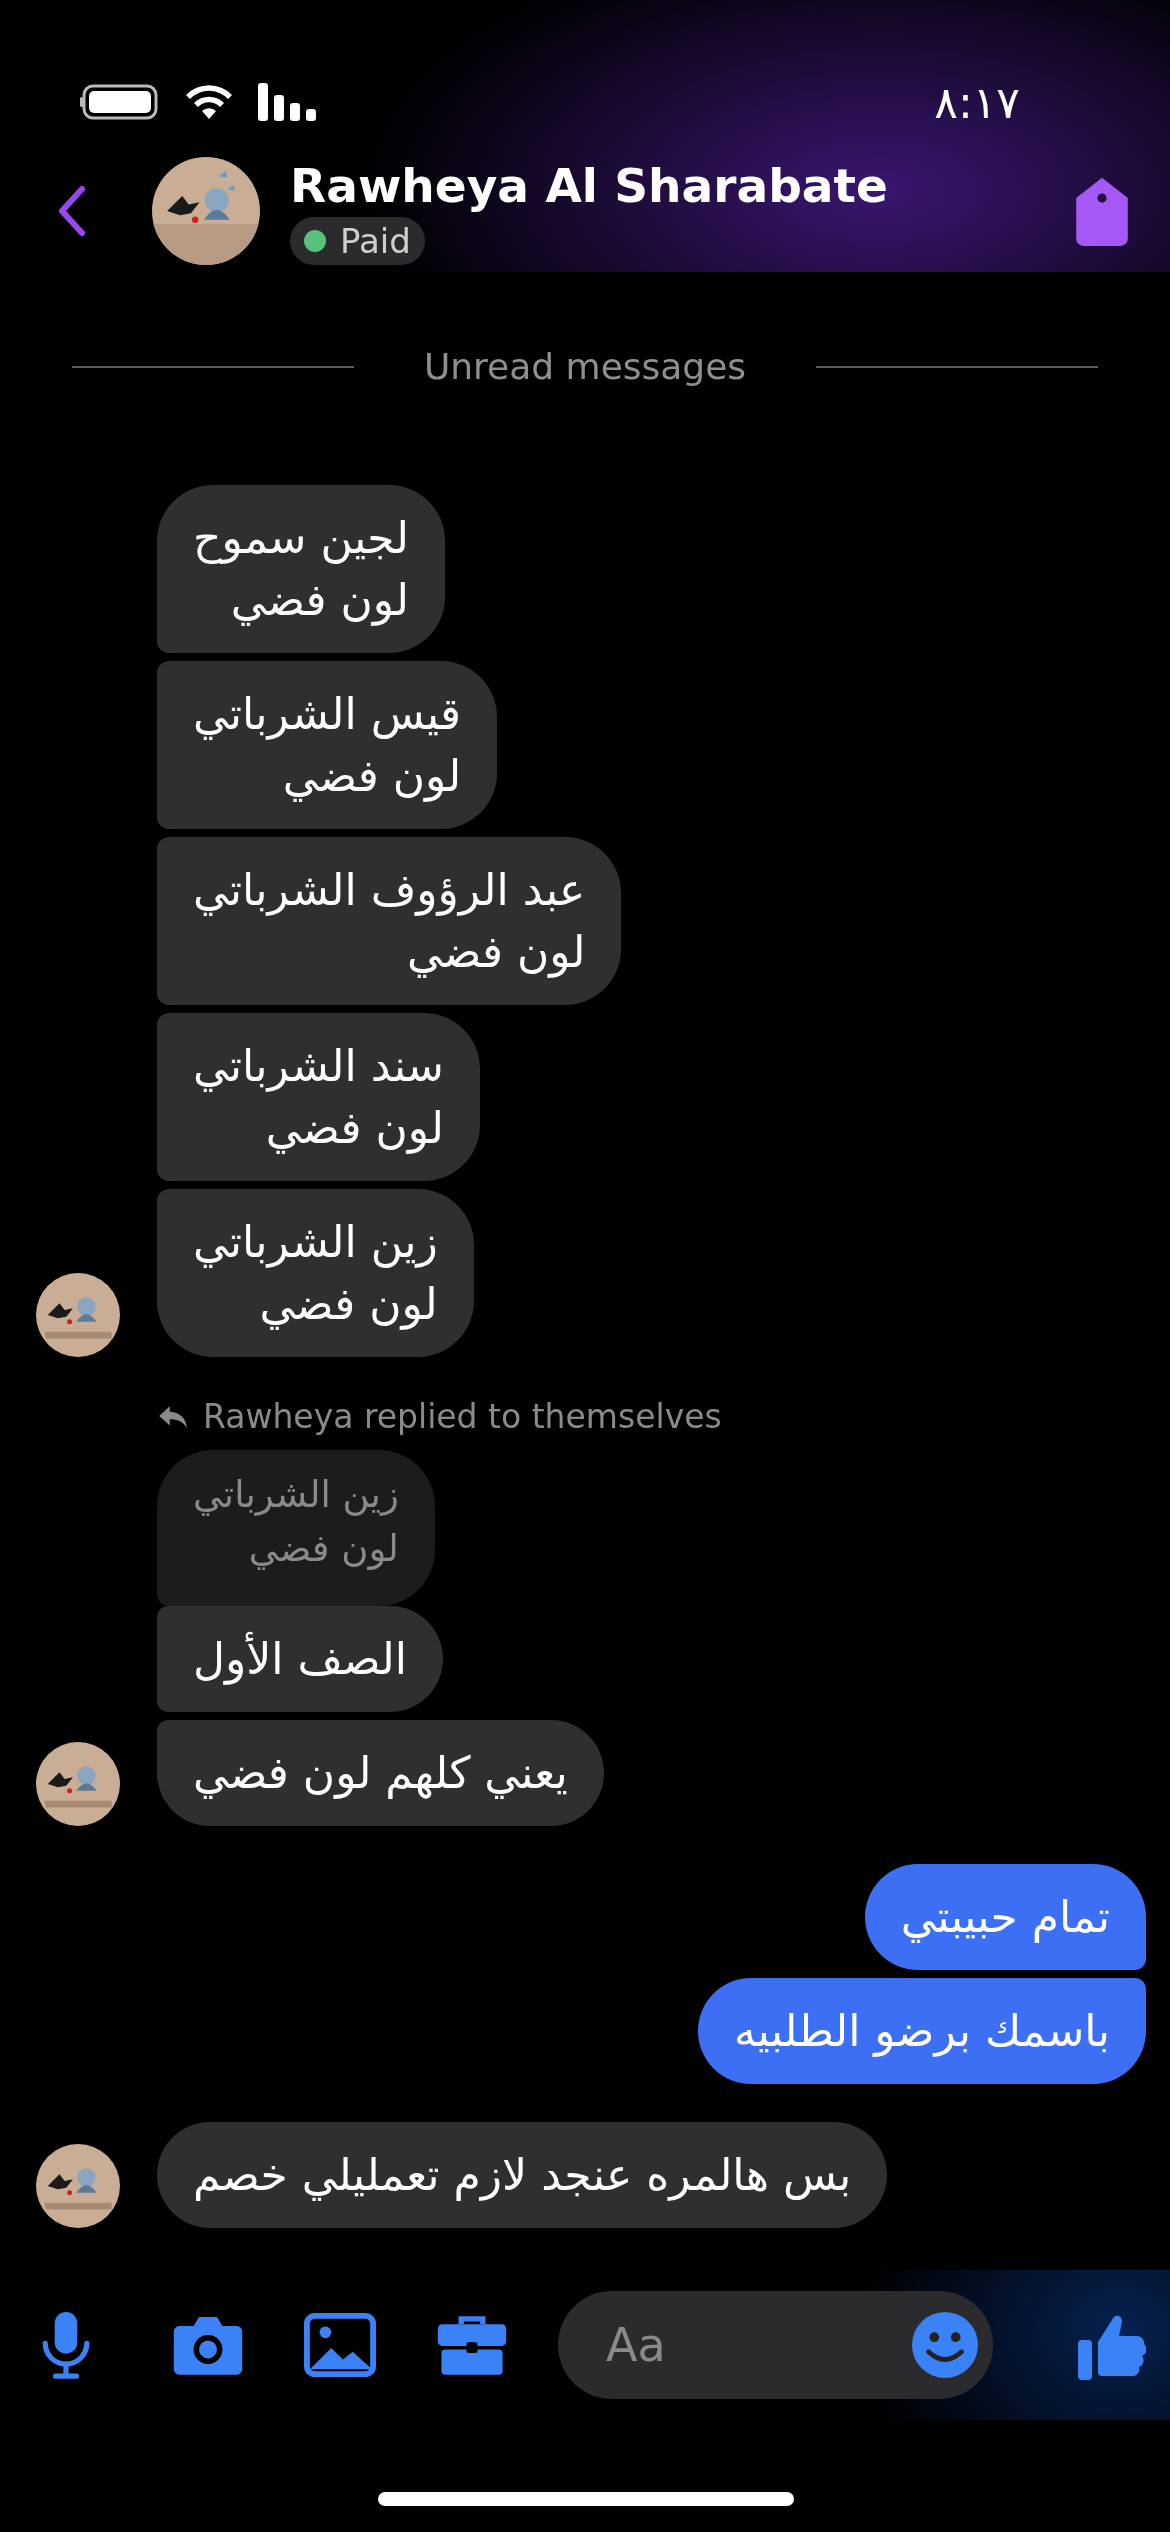  Describe the element at coordinates (340, 2345) in the screenshot. I see `image-icon` at that location.